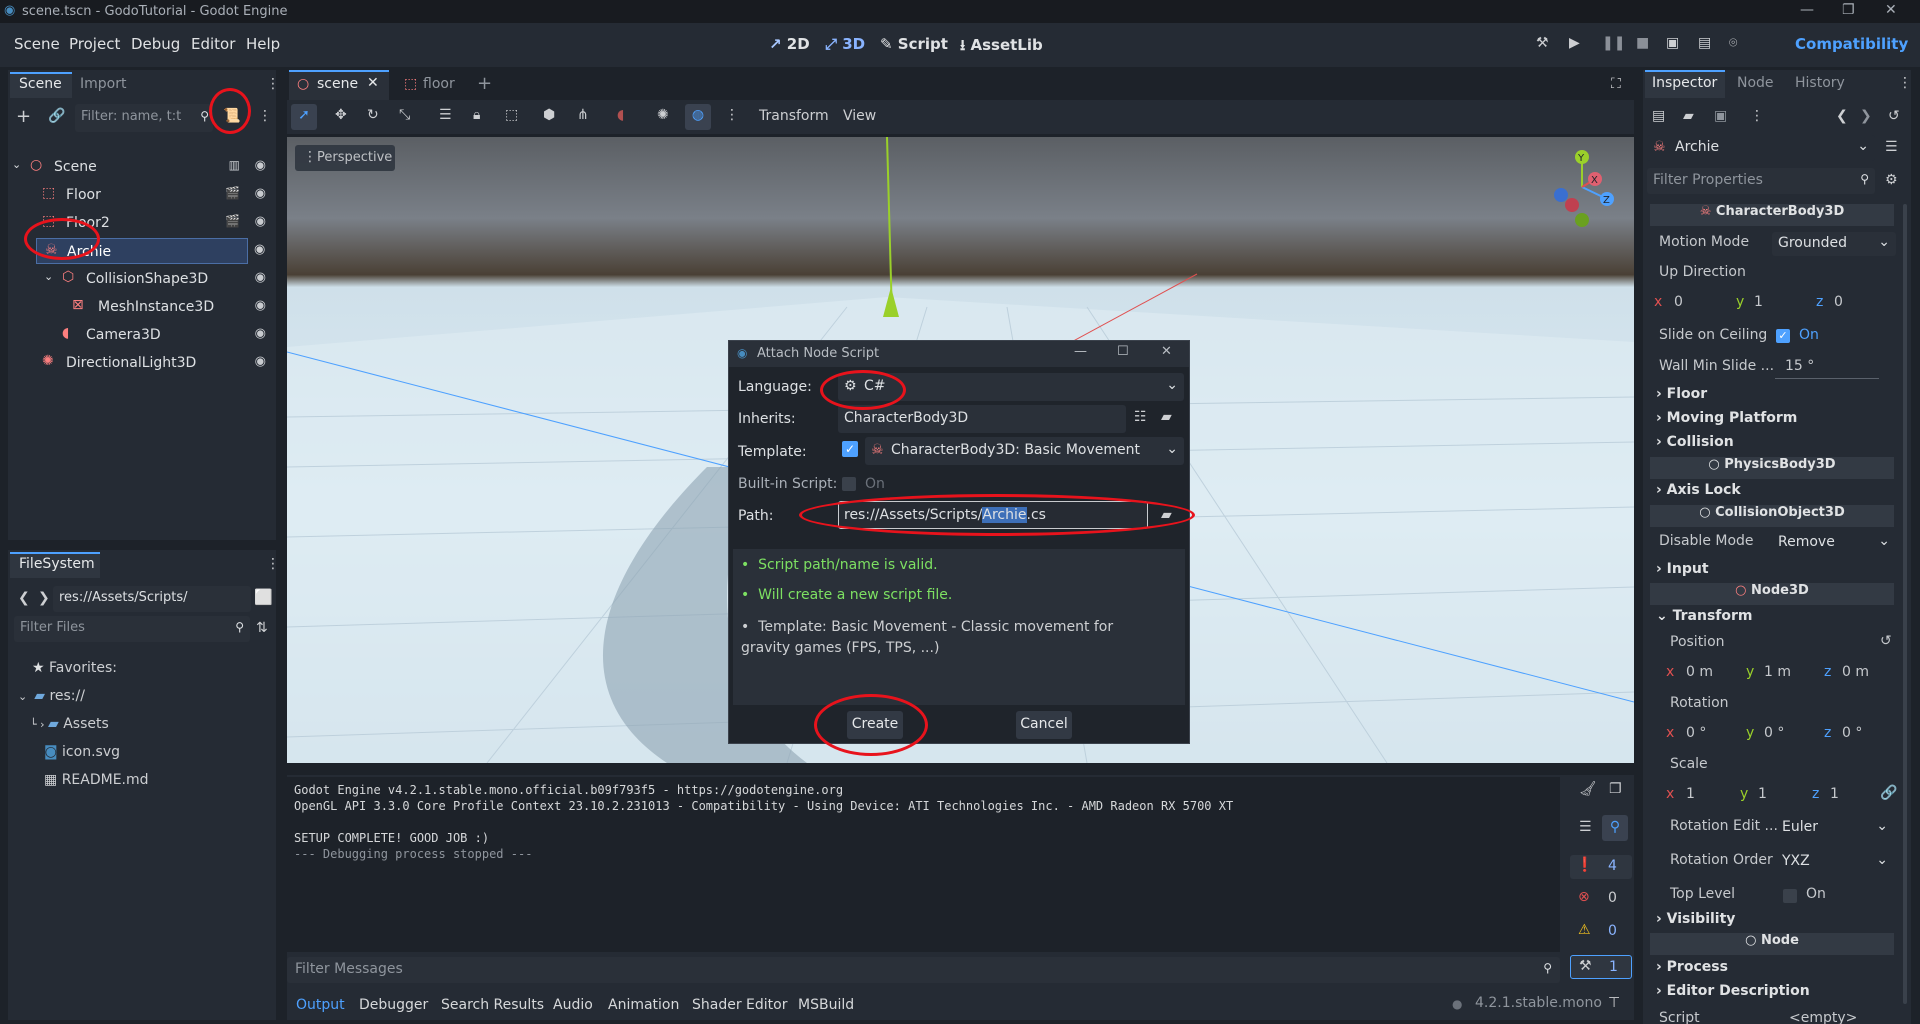 This screenshot has width=1920, height=1024. Describe the element at coordinates (484, 83) in the screenshot. I see `new-tab-icon: +` at that location.